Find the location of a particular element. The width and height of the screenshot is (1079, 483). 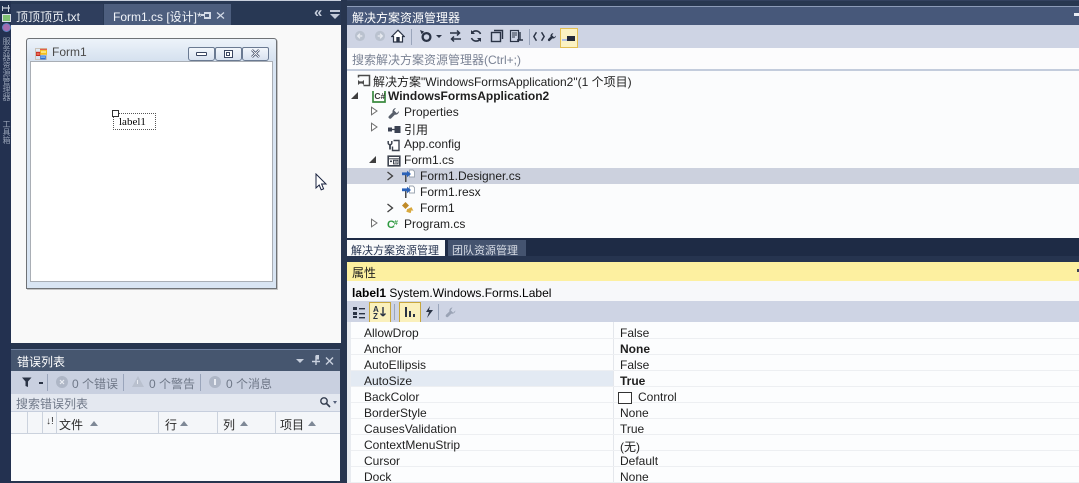

svg-text: C# is located at coordinates (379, 96).